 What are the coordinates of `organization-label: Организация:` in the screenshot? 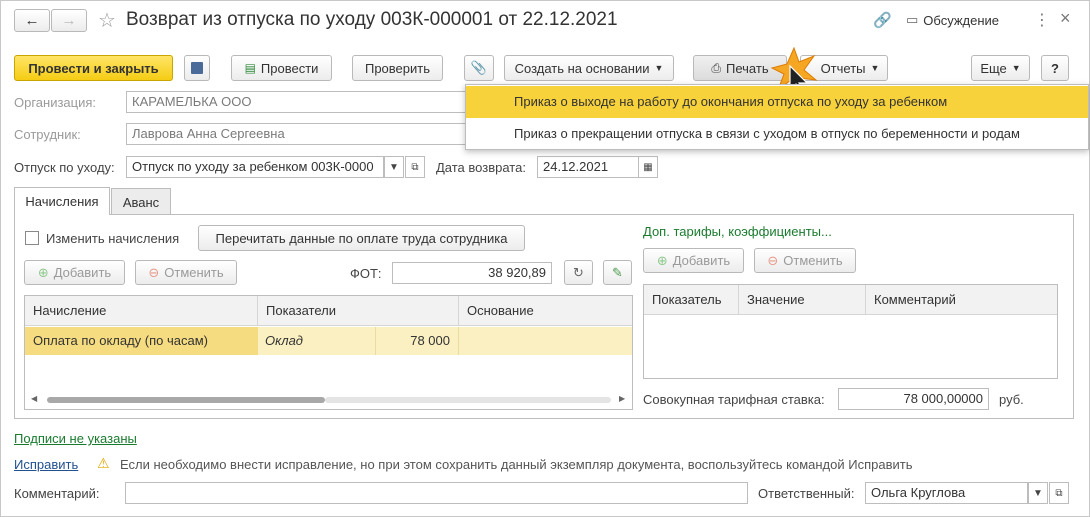 It's located at (55, 102).